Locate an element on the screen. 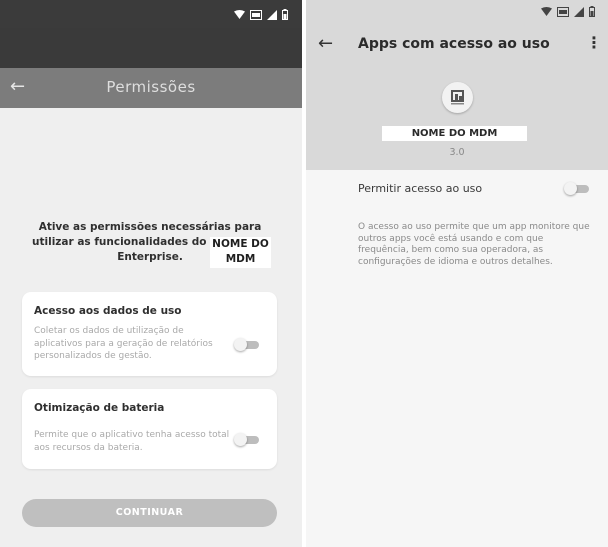 The height and width of the screenshot is (547, 608). usage-access-toggle is located at coordinates (247, 344).